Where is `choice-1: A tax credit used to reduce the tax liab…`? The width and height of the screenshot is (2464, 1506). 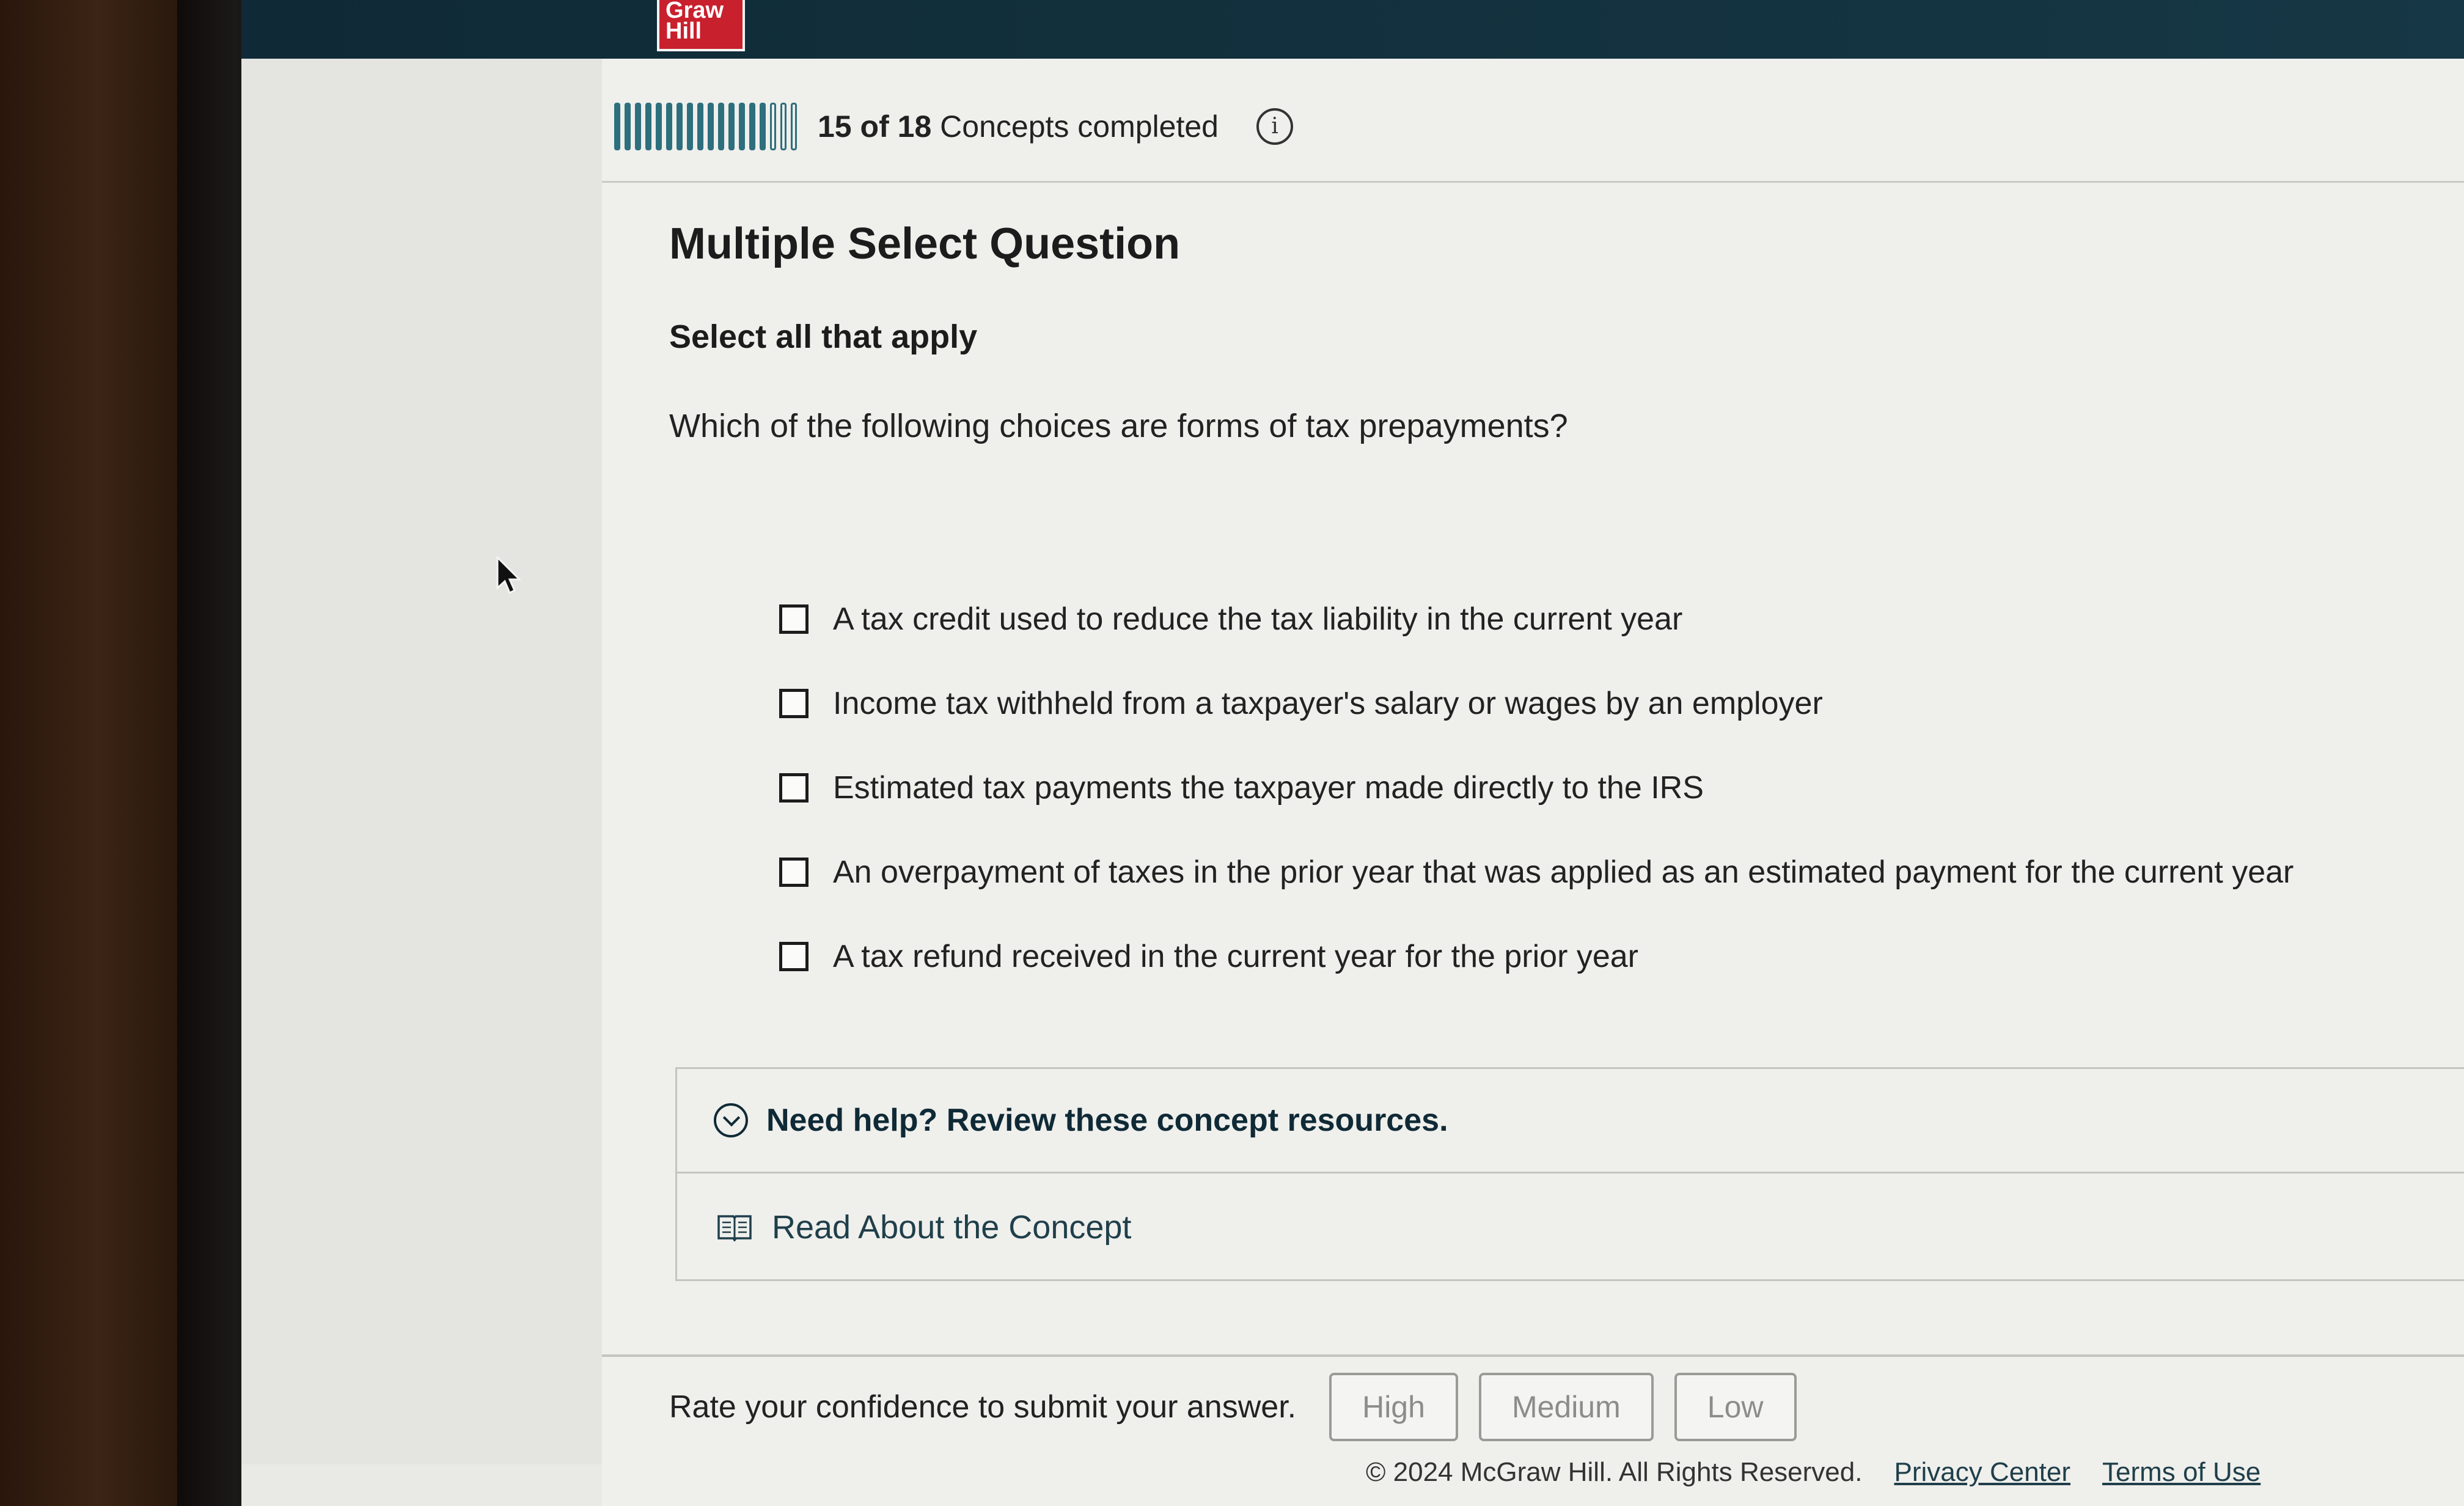 choice-1: A tax credit used to reduce the tax liab… is located at coordinates (1617, 619).